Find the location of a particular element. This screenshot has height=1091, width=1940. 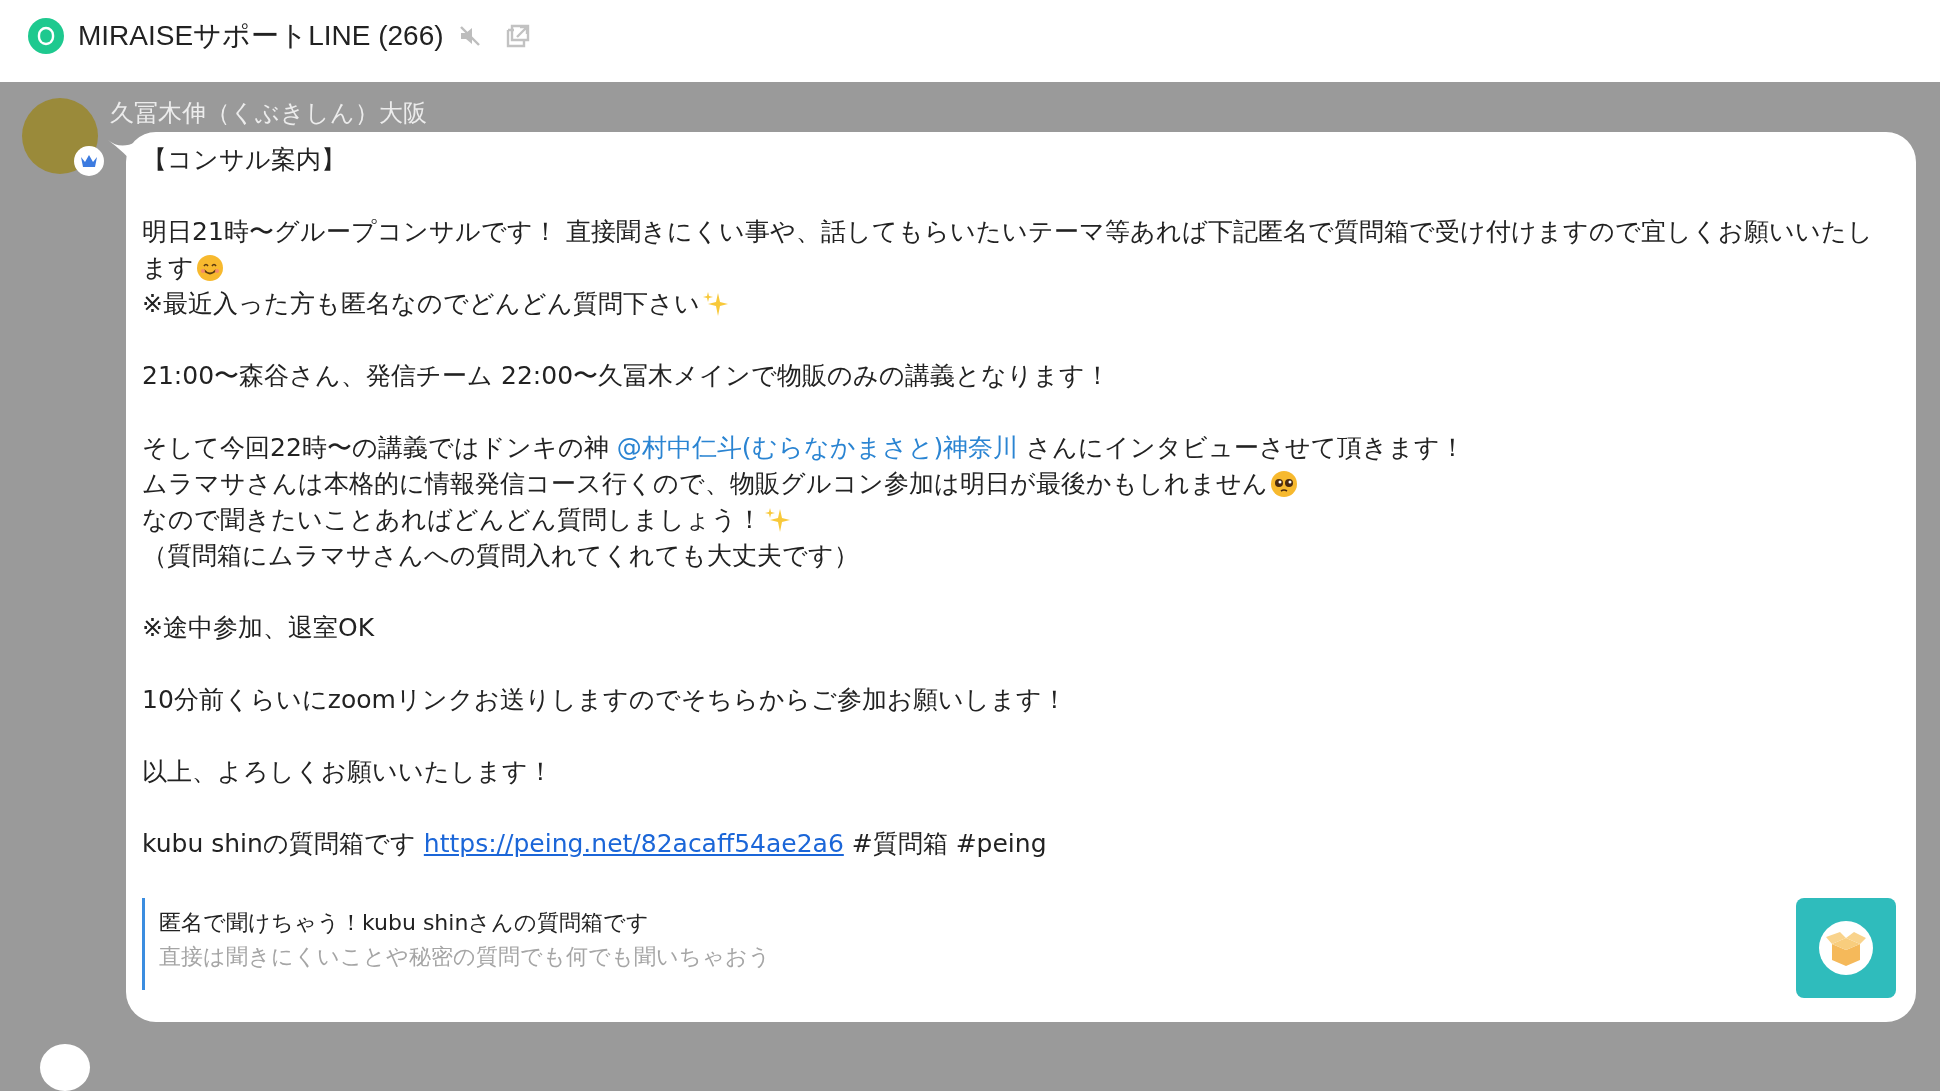

pleading-face-icon is located at coordinates (1284, 483).